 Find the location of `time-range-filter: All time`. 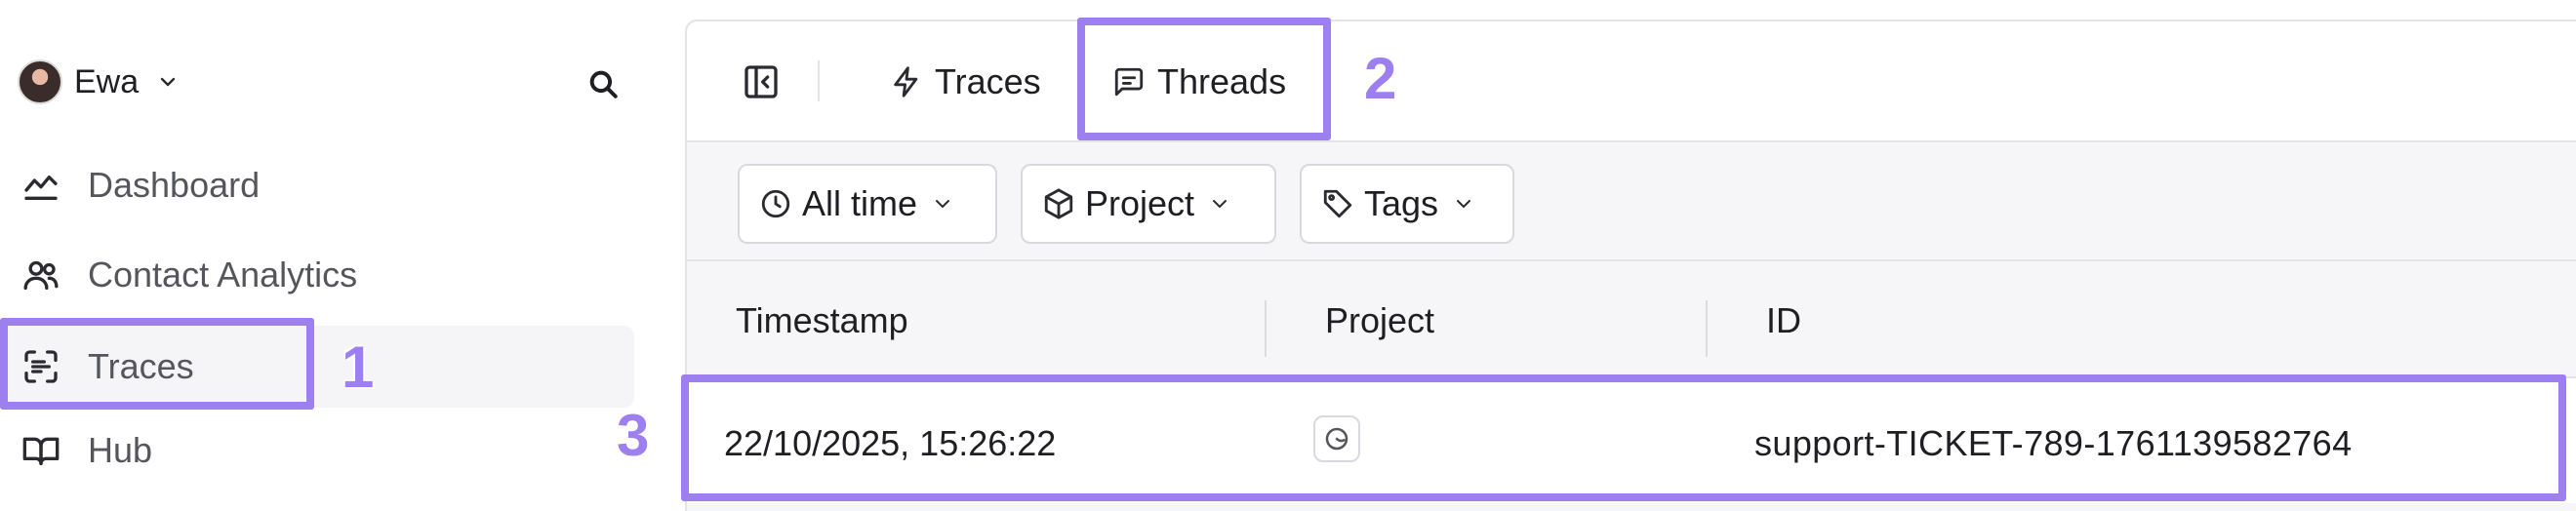

time-range-filter: All time is located at coordinates (867, 204).